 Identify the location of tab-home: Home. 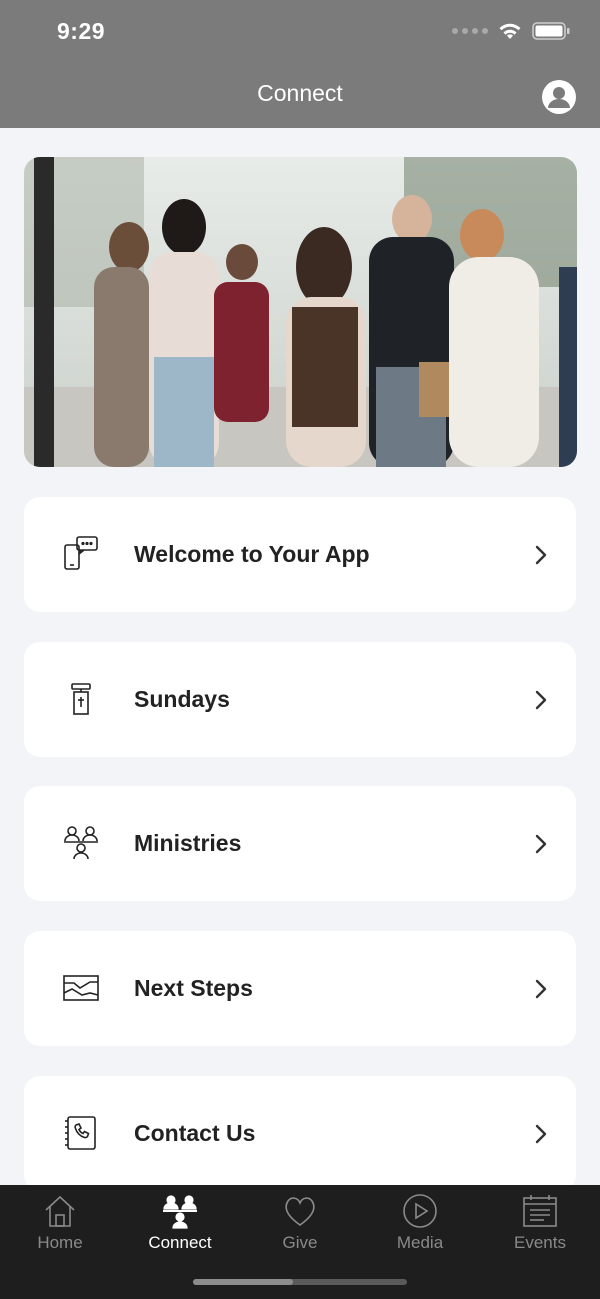
(60, 1225).